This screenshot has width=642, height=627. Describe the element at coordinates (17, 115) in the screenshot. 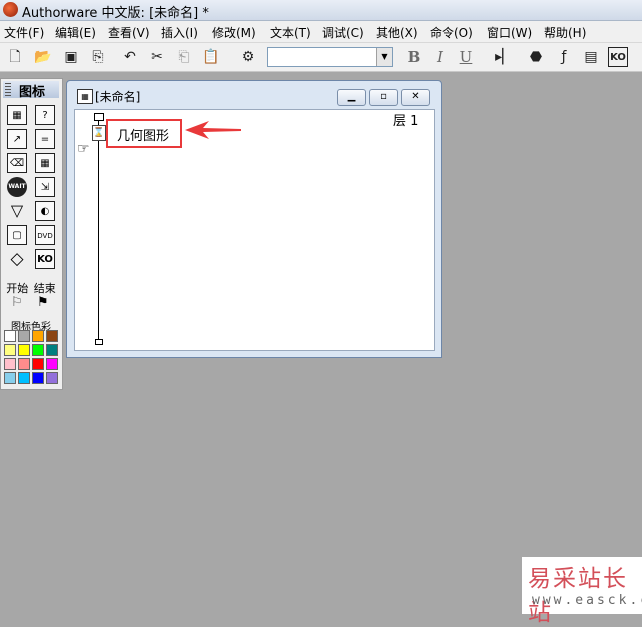

I see `display-icon: ▦` at that location.